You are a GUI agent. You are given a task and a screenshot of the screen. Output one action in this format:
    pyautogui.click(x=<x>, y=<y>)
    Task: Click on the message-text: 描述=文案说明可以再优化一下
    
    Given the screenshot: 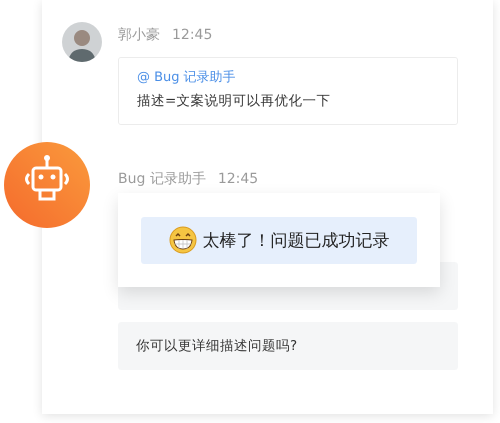 What is the action you would take?
    pyautogui.click(x=234, y=101)
    